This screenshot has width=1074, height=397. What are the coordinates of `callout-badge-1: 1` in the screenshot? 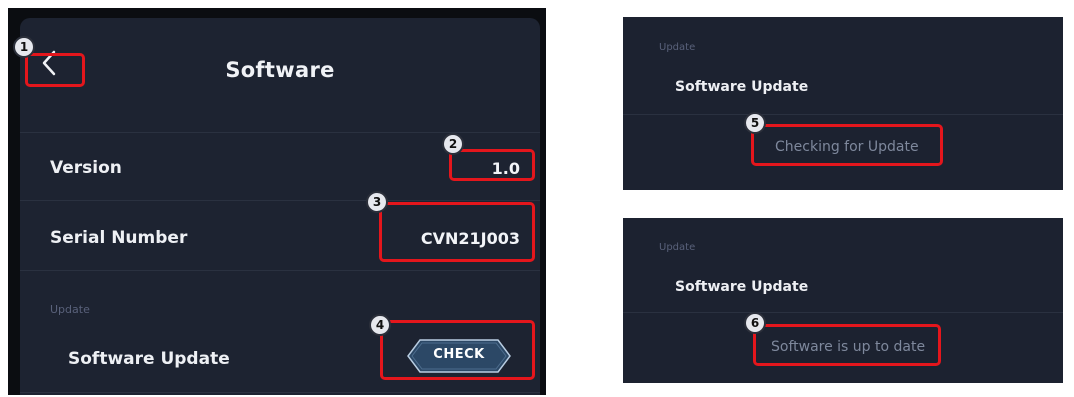 It's located at (24, 47).